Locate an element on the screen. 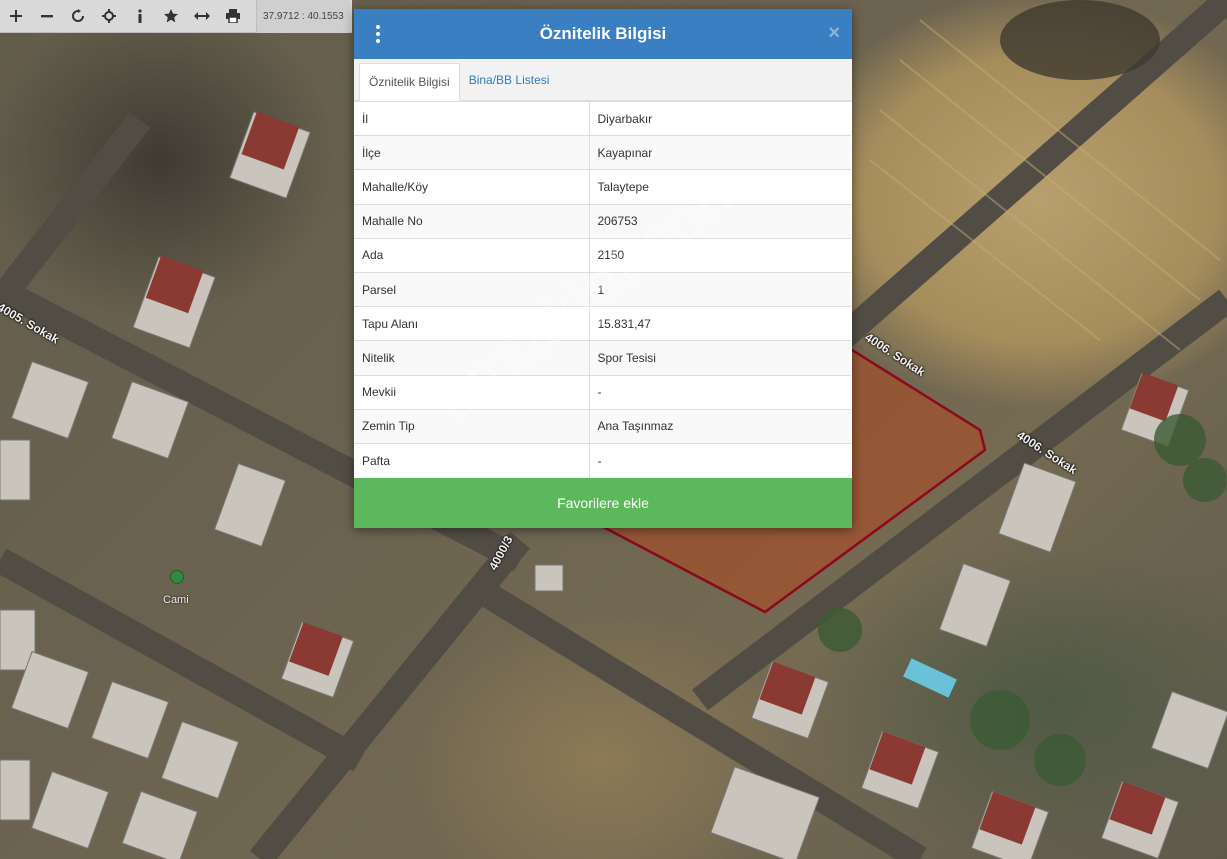 This screenshot has height=859, width=1227. attribute-key: Ada is located at coordinates (472, 255).